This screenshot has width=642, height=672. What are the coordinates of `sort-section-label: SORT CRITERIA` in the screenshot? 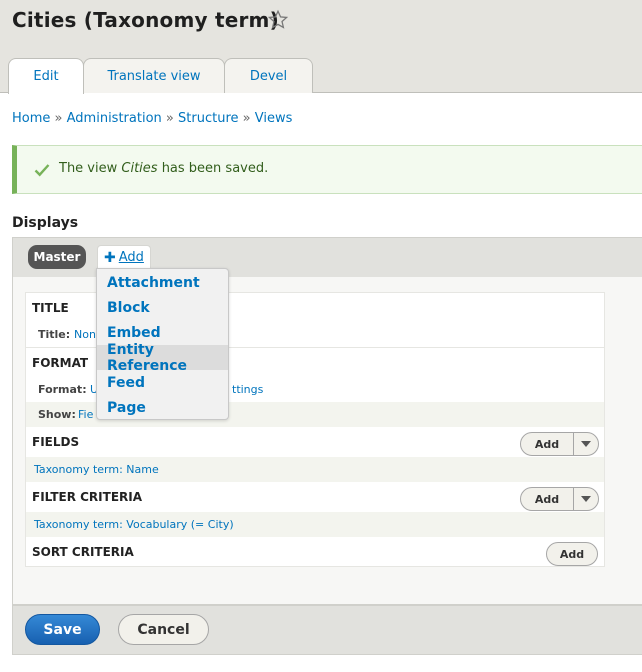 It's located at (83, 552).